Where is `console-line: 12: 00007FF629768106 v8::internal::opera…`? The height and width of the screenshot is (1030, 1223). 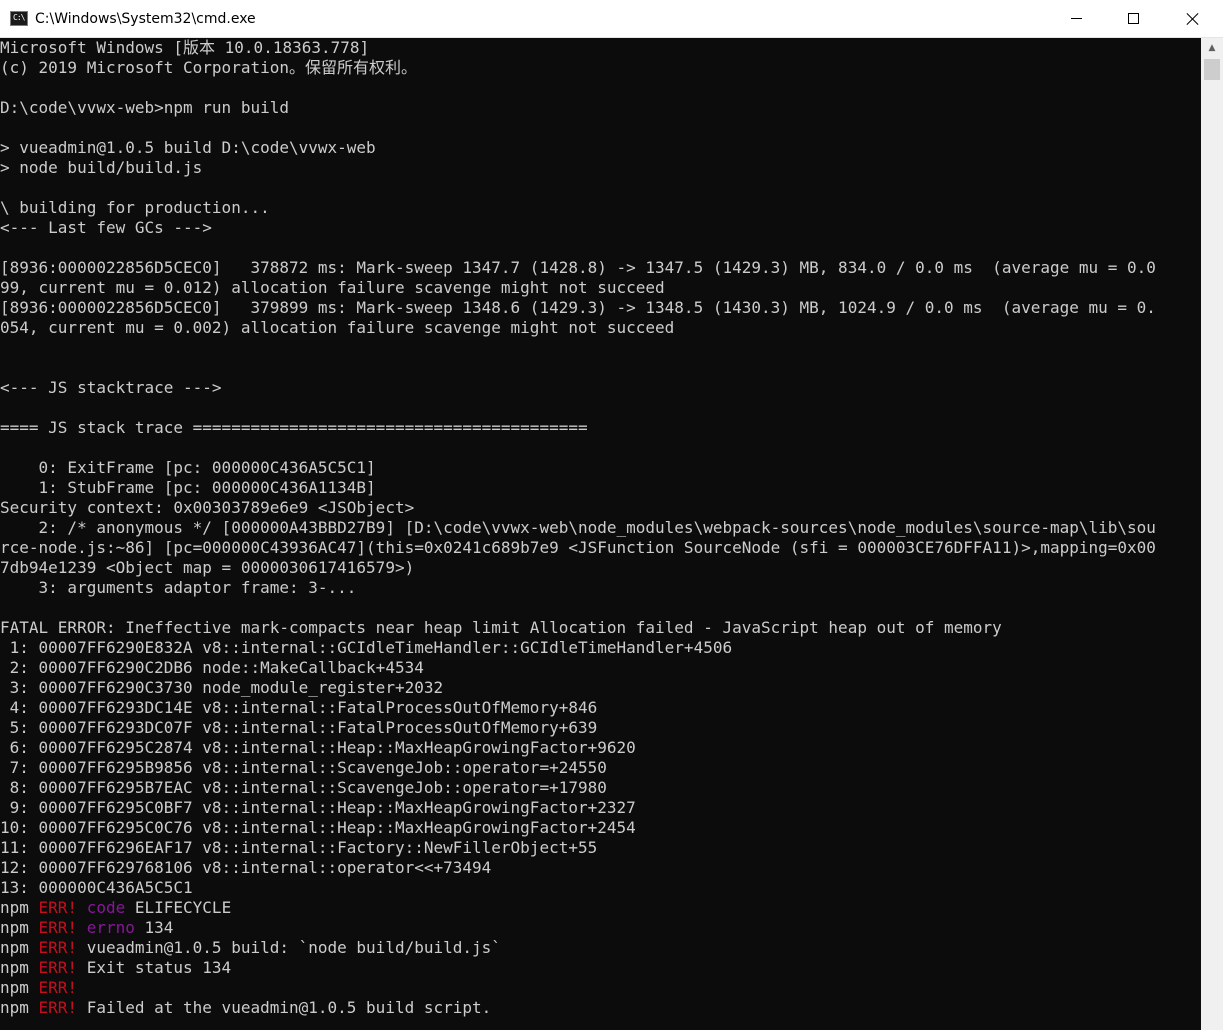 console-line: 12: 00007FF629768106 v8::internal::opera… is located at coordinates (600, 868).